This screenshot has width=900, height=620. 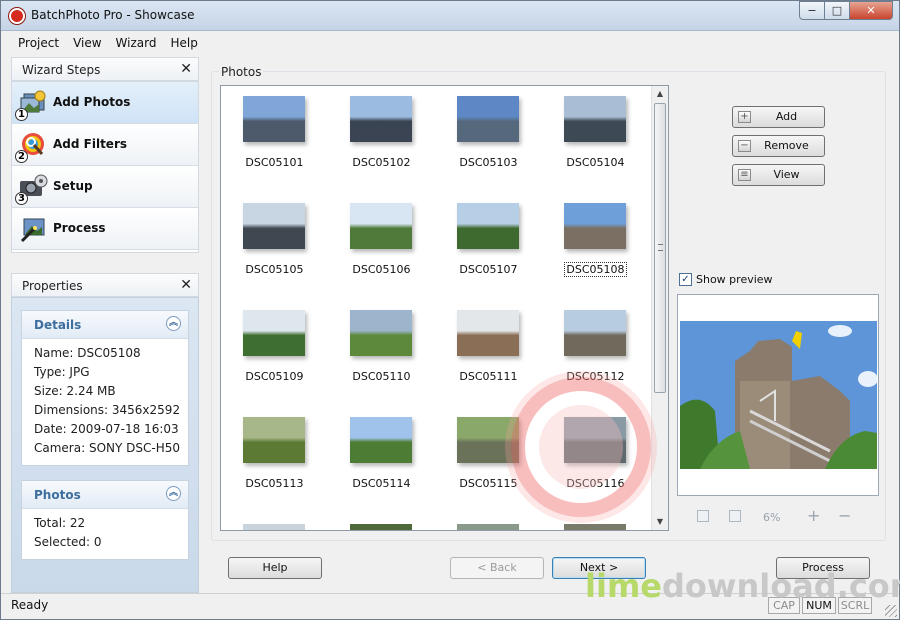 I want to click on photo-thumbnail: DSC05108, so click(x=595, y=246).